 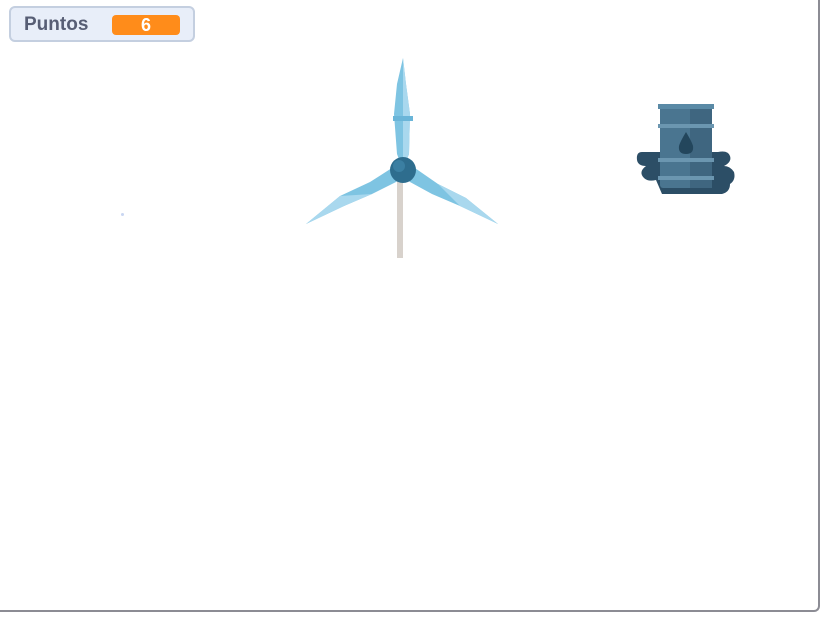 I want to click on small-dot-sprite, so click(x=122, y=214).